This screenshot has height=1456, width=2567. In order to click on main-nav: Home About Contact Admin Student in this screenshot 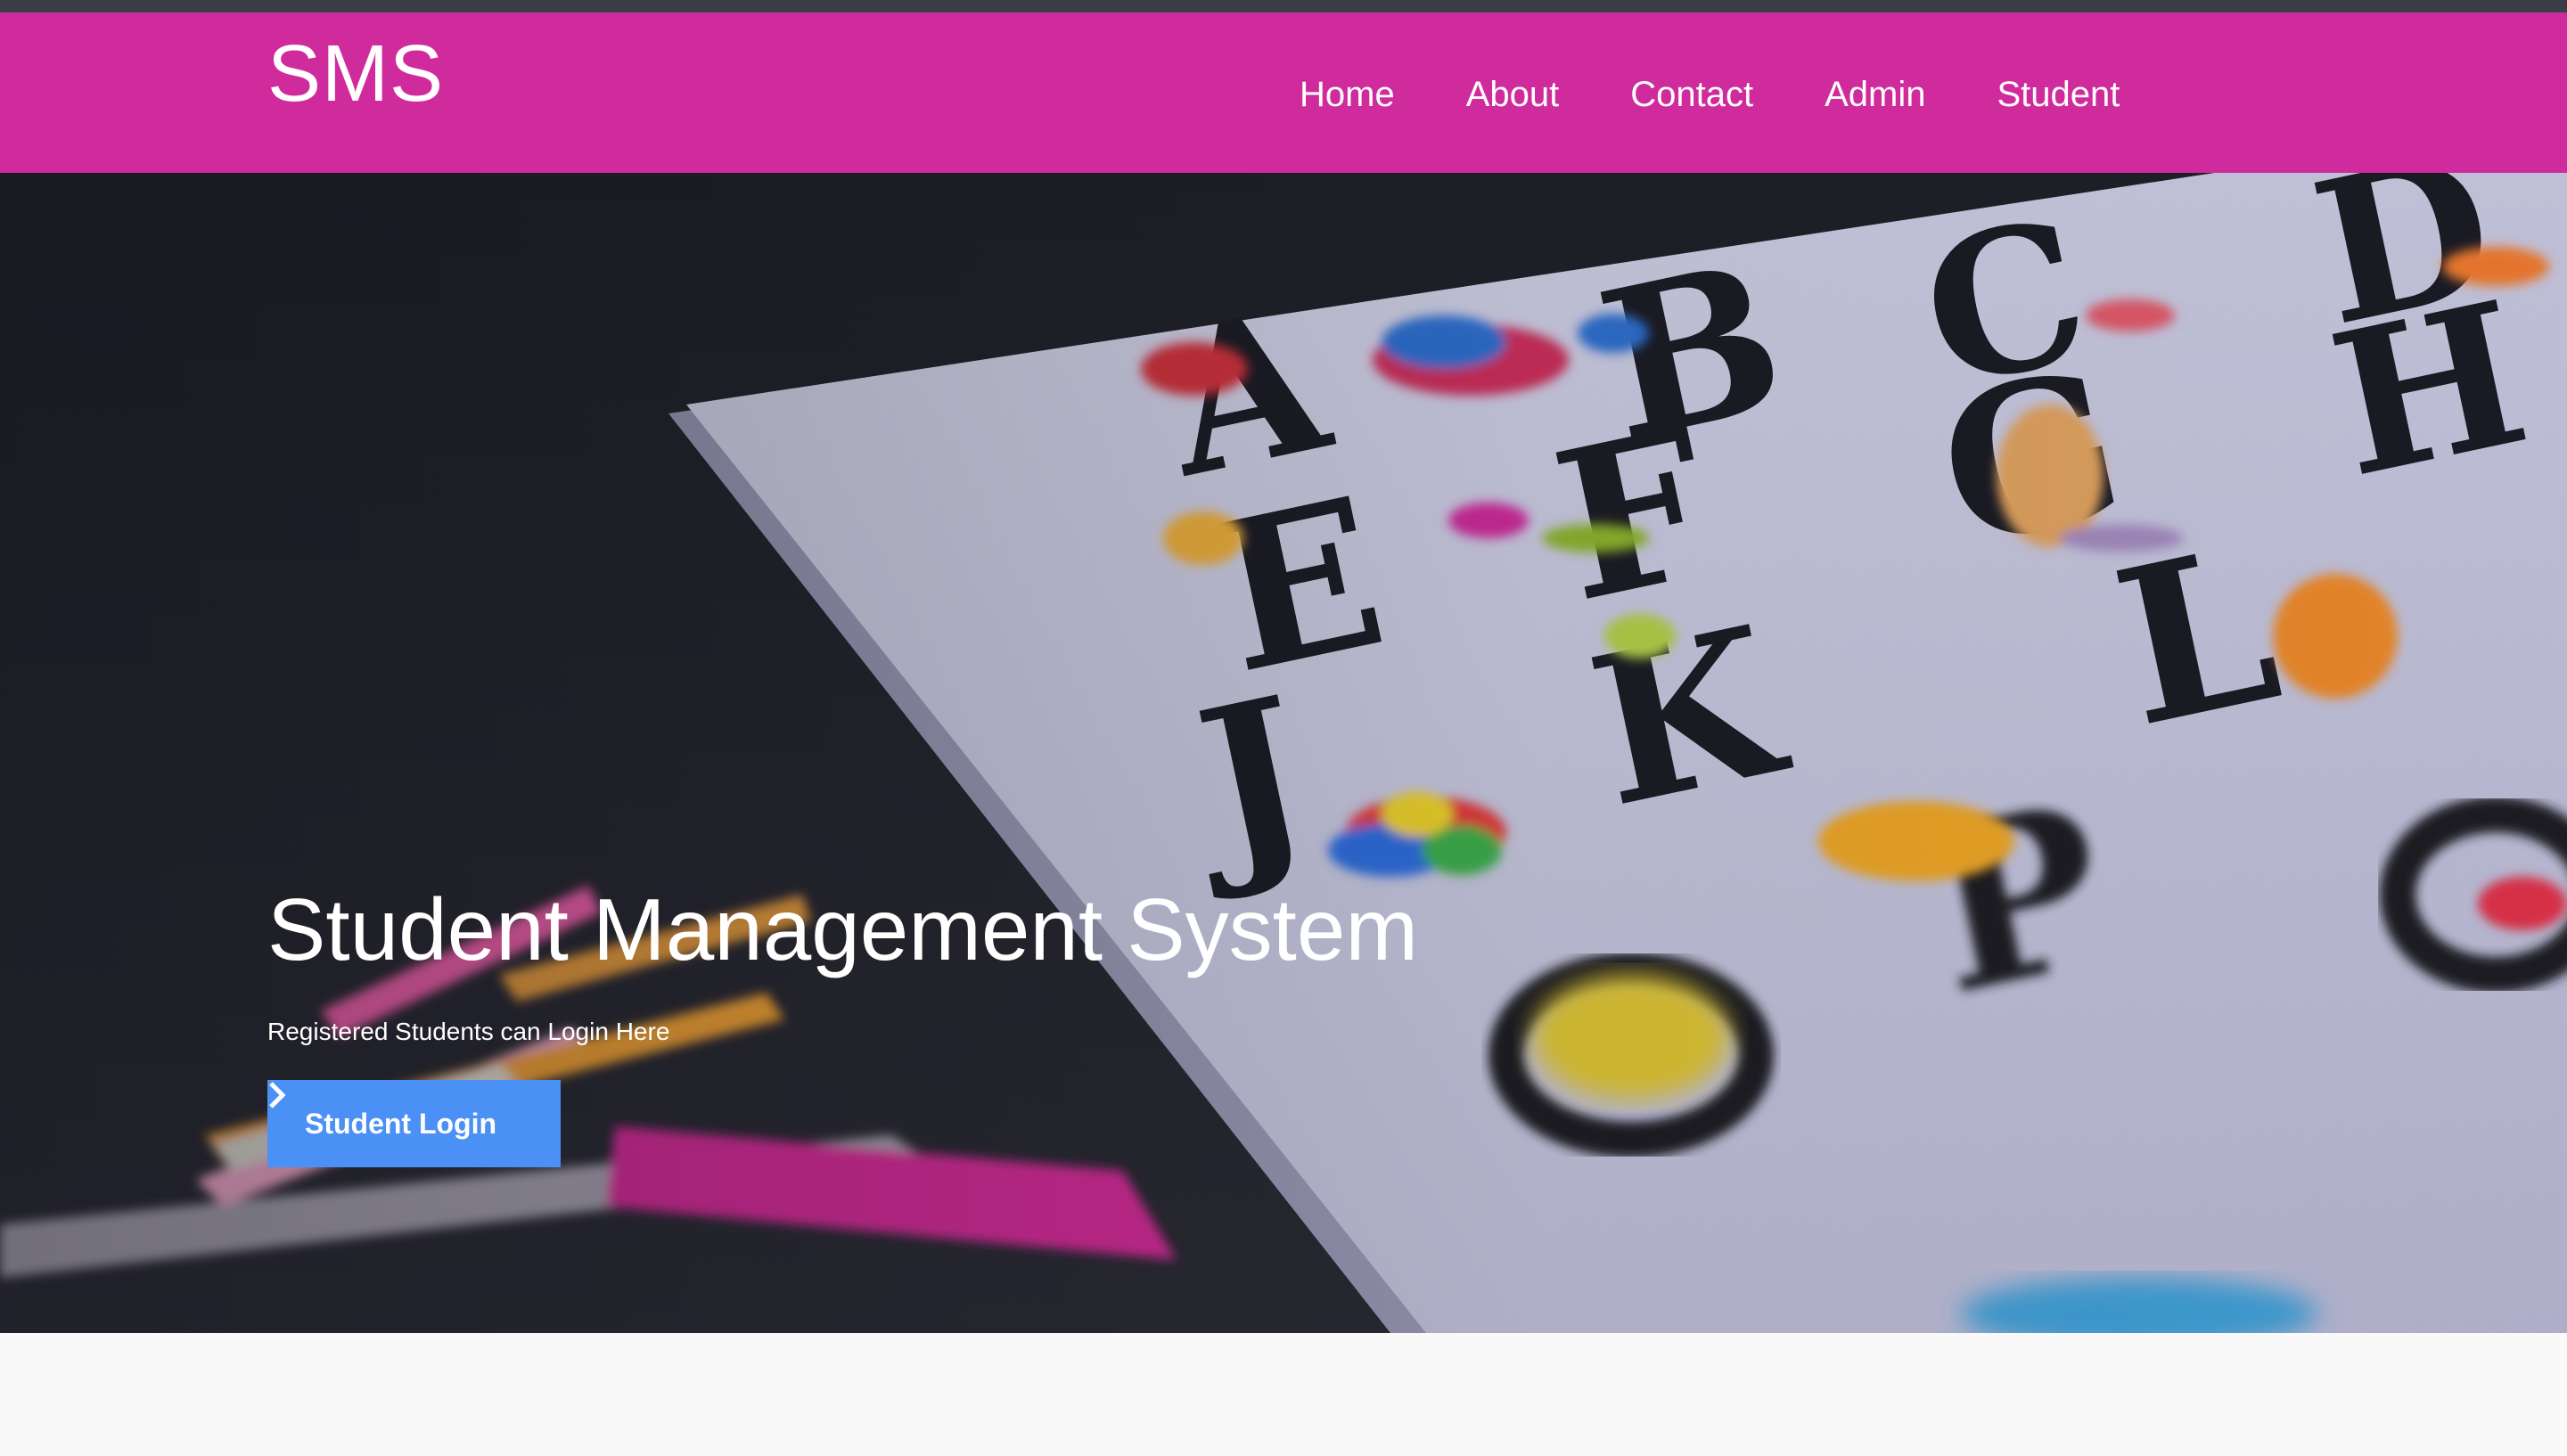, I will do `click(1727, 94)`.